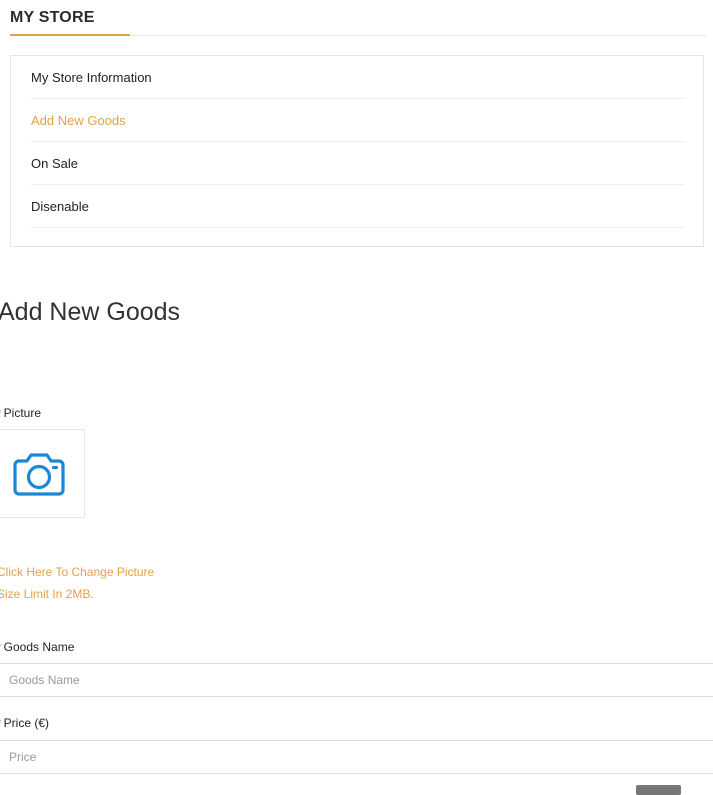 This screenshot has height=795, width=713. I want to click on store-header: MY STORE, so click(358, 18).